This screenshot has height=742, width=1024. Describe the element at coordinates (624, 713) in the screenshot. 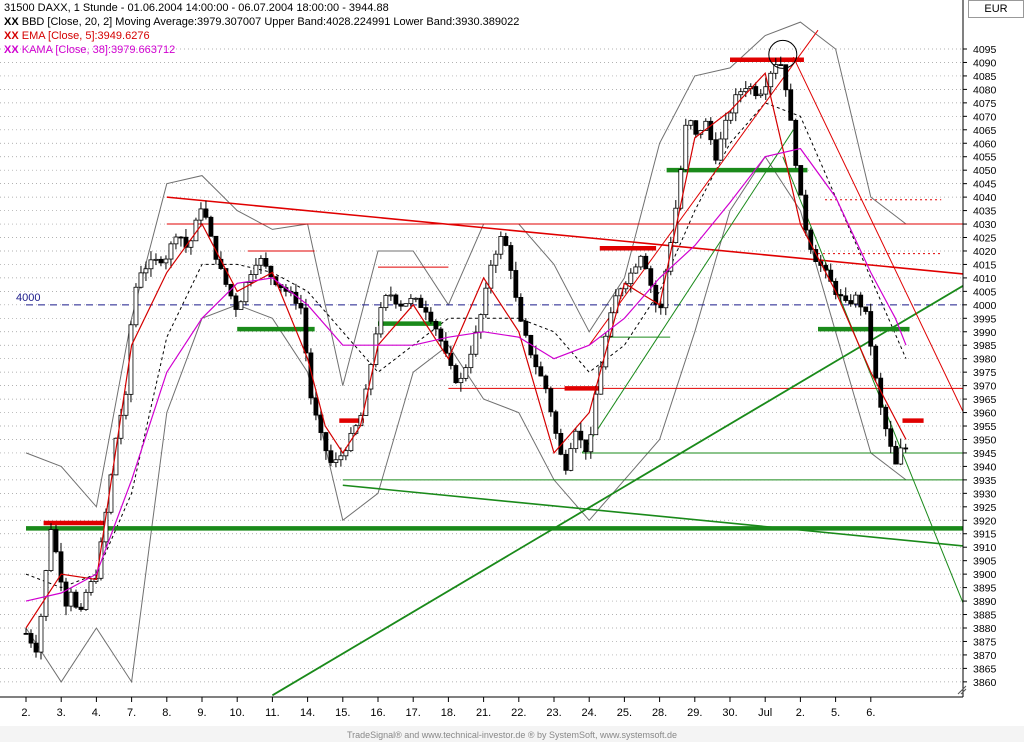

I see `x-tick-label: 25.` at that location.